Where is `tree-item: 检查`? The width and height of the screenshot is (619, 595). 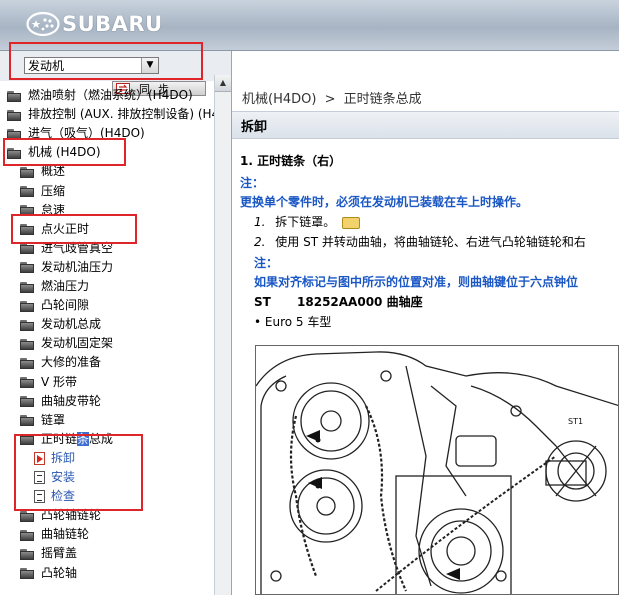
tree-item: 检查 is located at coordinates (54, 496).